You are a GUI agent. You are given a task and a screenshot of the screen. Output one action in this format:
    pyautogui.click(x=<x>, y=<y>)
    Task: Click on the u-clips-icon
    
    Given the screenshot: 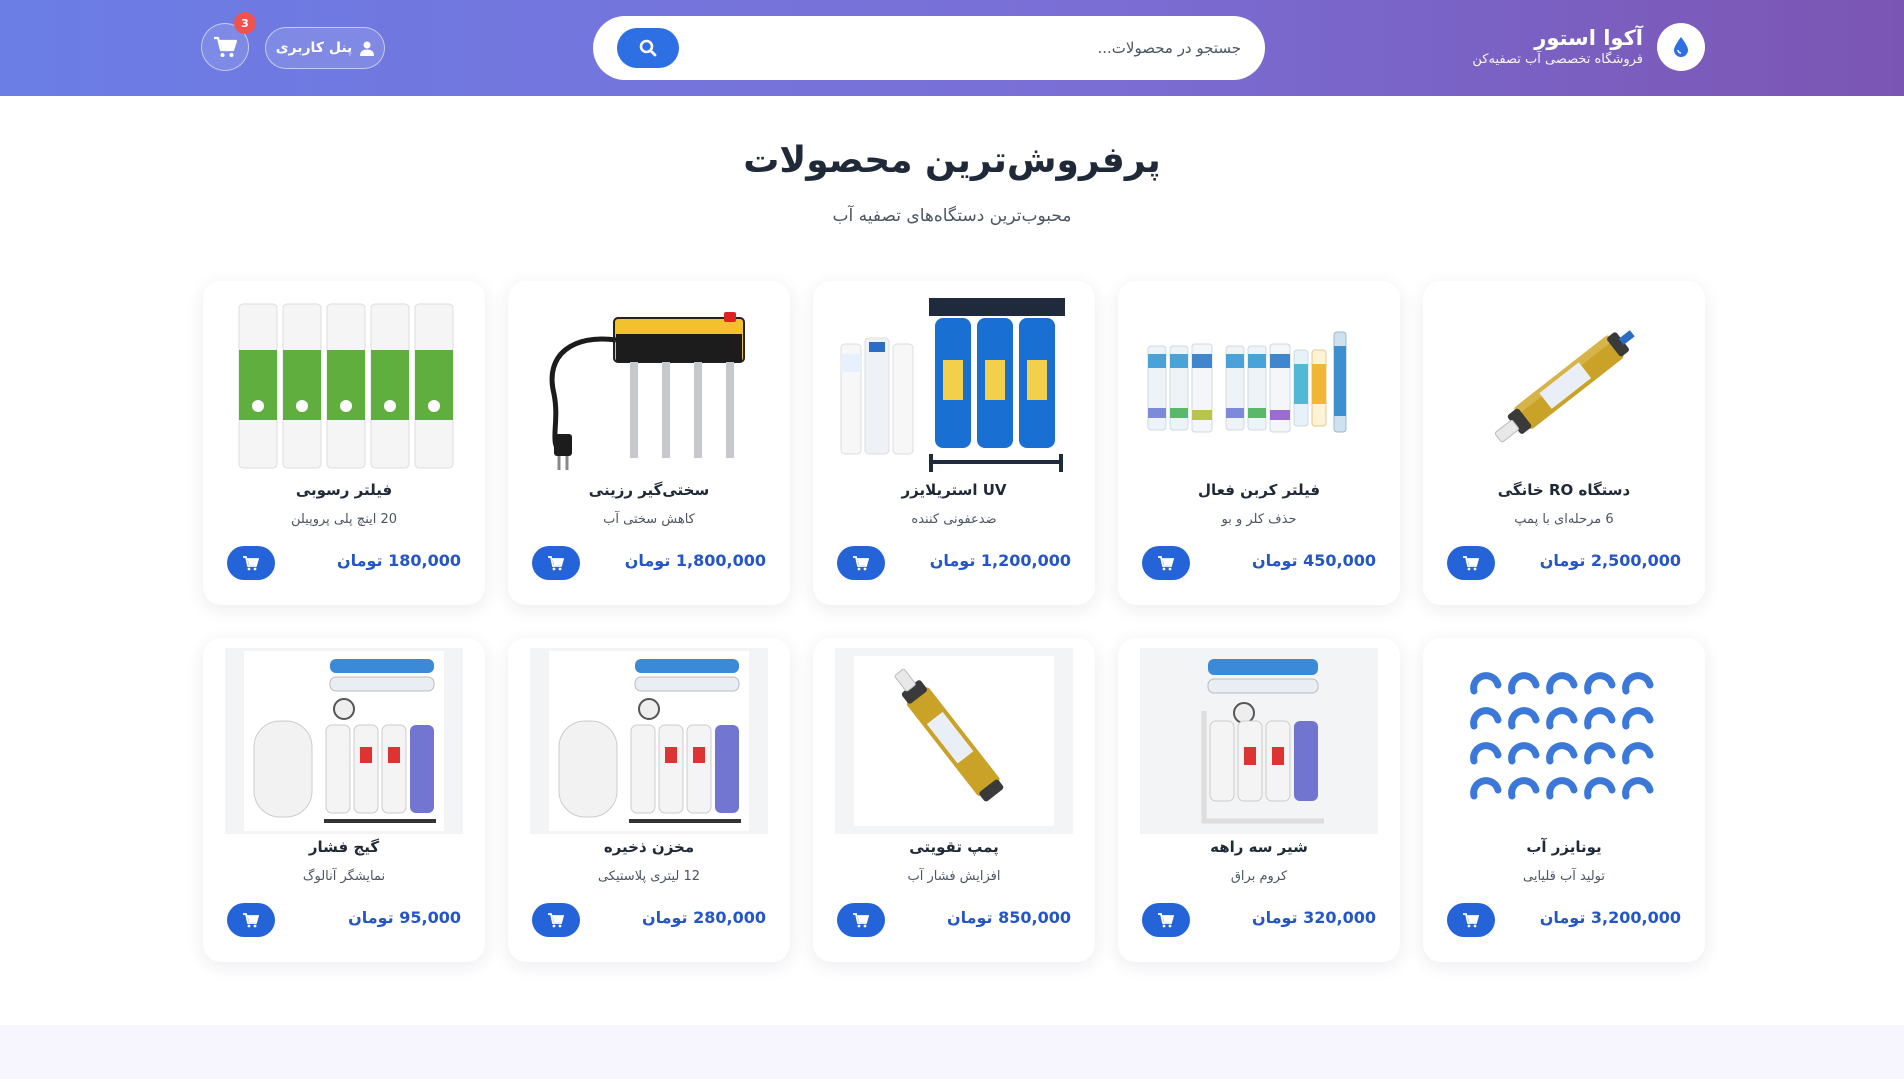 What is the action you would take?
    pyautogui.click(x=1564, y=741)
    